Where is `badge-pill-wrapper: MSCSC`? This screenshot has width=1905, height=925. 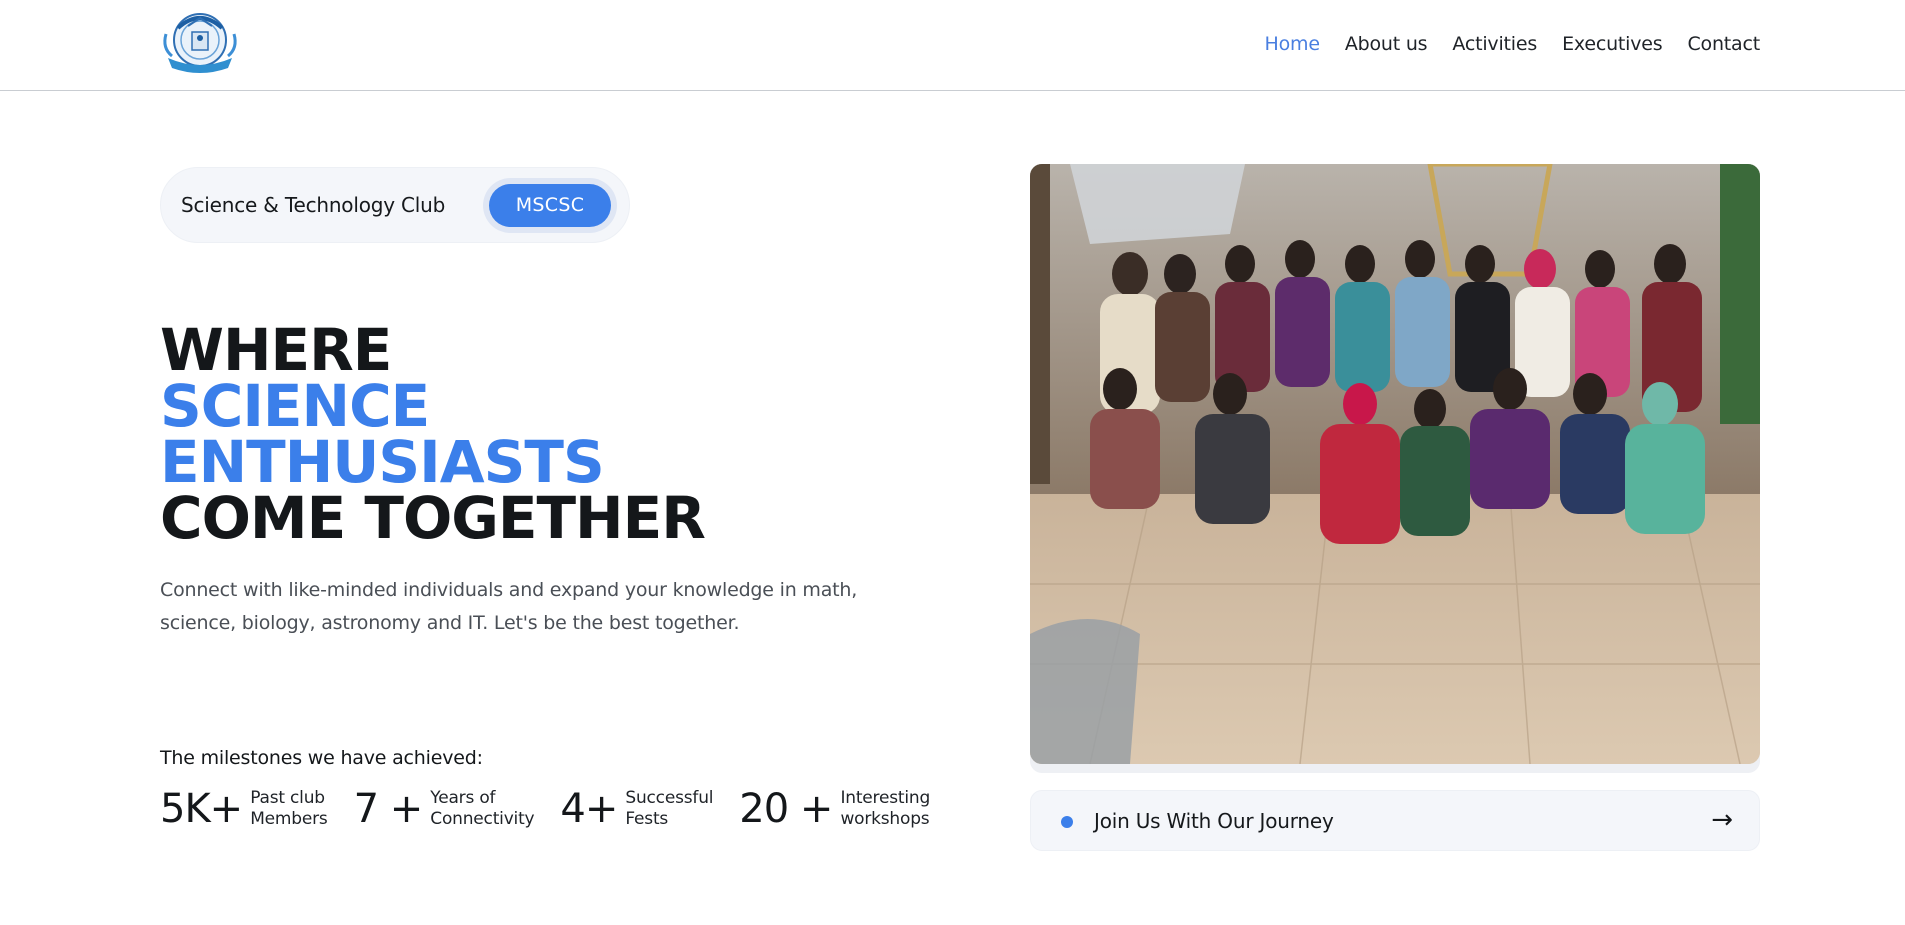 badge-pill-wrapper: MSCSC is located at coordinates (550, 205).